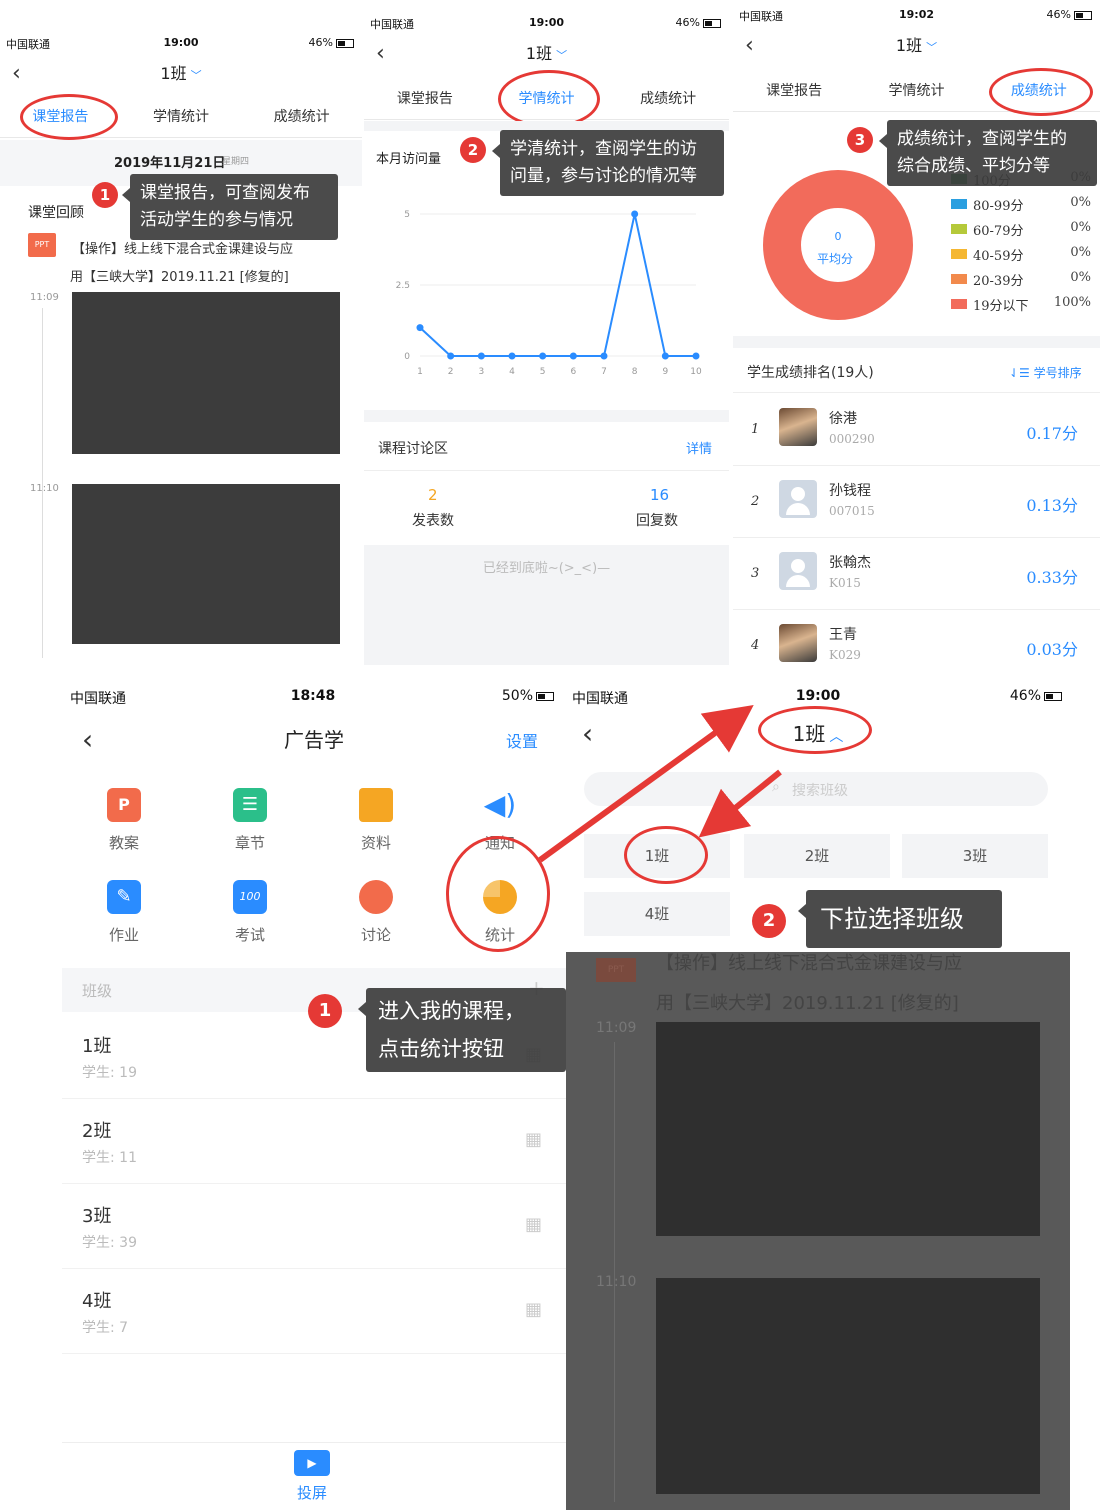 The width and height of the screenshot is (1100, 1510). I want to click on ranking-title: 学生成绩排名(19人), so click(810, 373).